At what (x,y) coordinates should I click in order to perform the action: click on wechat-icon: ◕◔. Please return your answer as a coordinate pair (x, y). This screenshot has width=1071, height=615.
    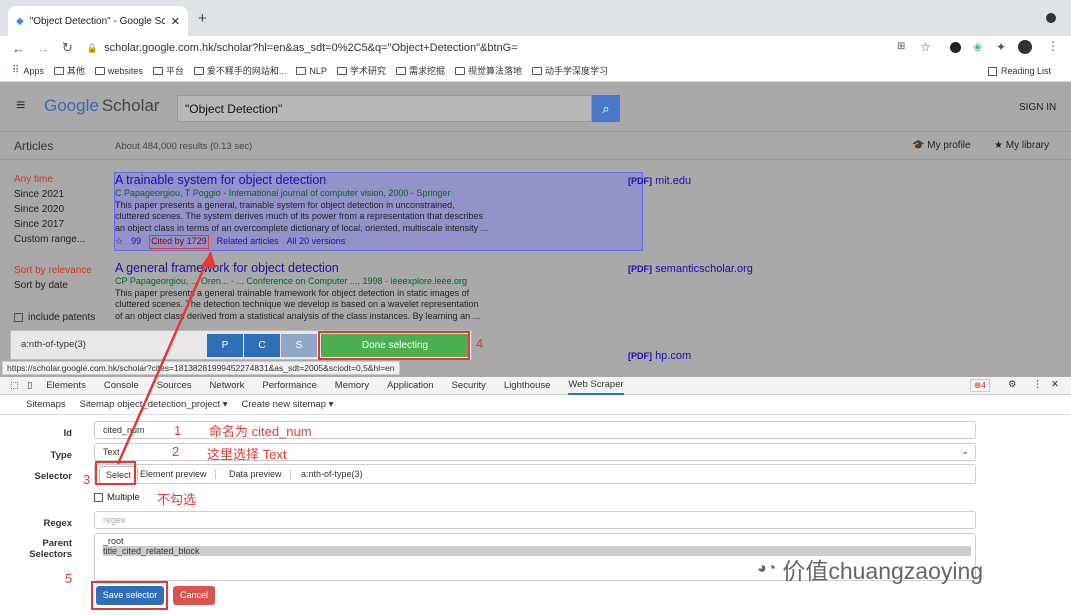
    Looking at the image, I should click on (767, 568).